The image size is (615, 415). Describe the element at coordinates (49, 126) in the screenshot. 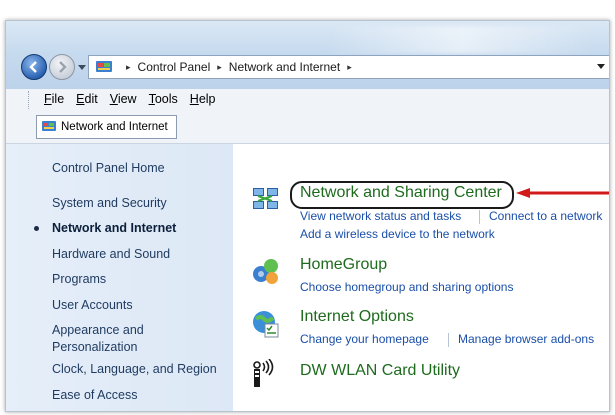

I see `network-and-internet-icon` at that location.